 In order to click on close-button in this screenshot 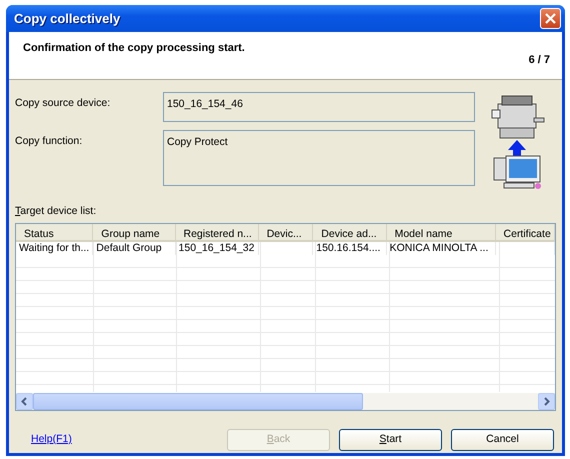, I will do `click(550, 18)`.